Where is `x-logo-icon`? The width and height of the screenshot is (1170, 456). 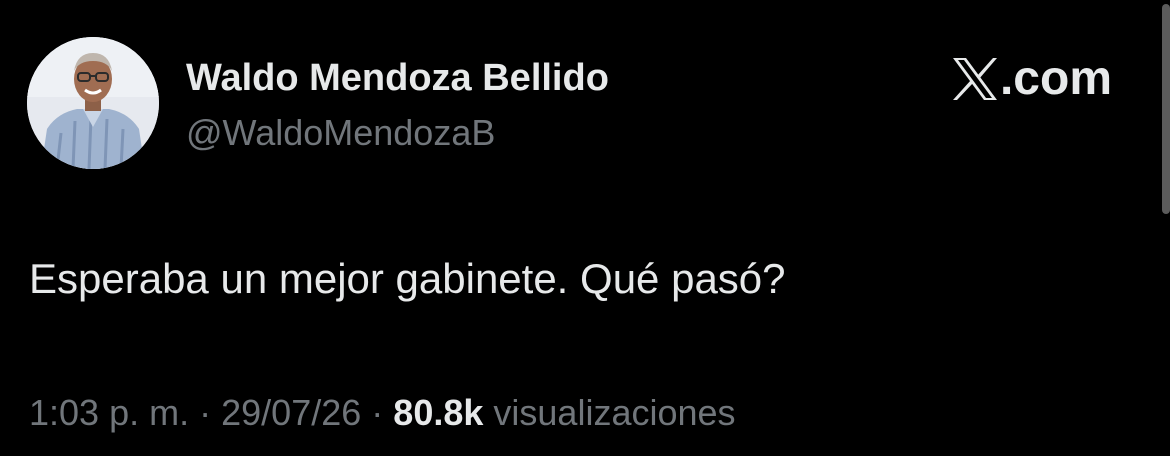 x-logo-icon is located at coordinates (975, 79).